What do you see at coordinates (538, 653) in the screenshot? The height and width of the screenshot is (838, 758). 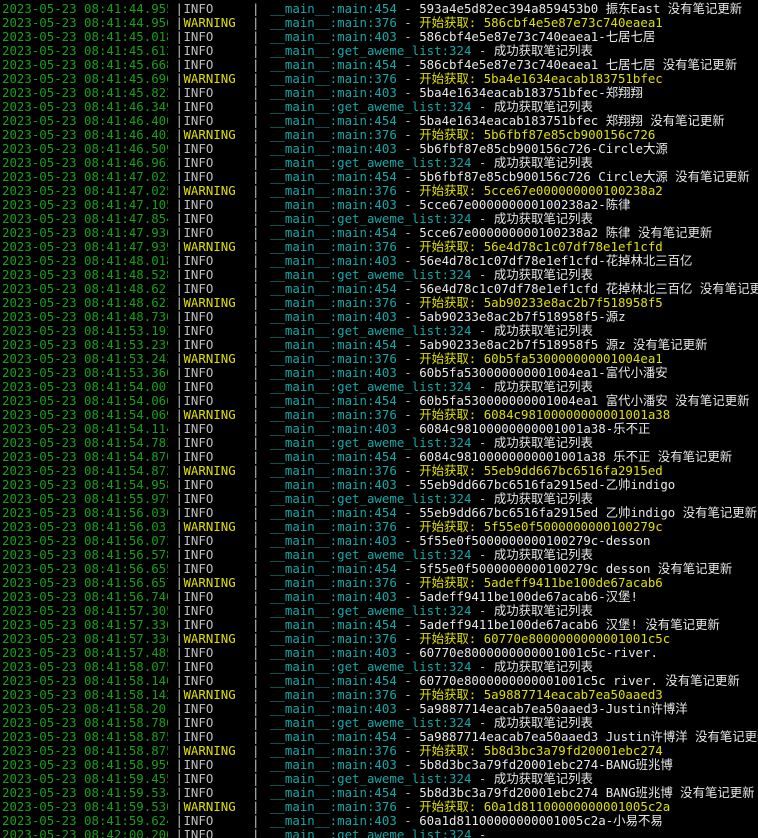 I see `log-message: 60770e8000000000001001c5c-river.` at bounding box center [538, 653].